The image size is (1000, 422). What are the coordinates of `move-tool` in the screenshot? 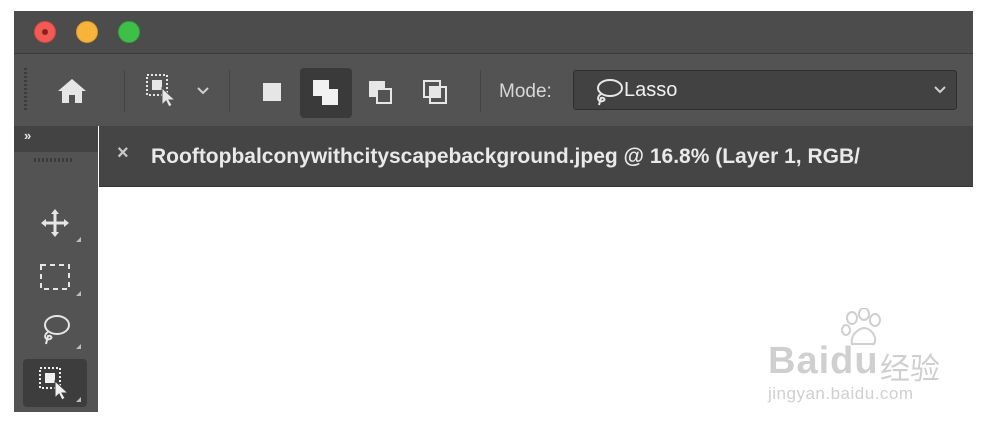 It's located at (55, 223).